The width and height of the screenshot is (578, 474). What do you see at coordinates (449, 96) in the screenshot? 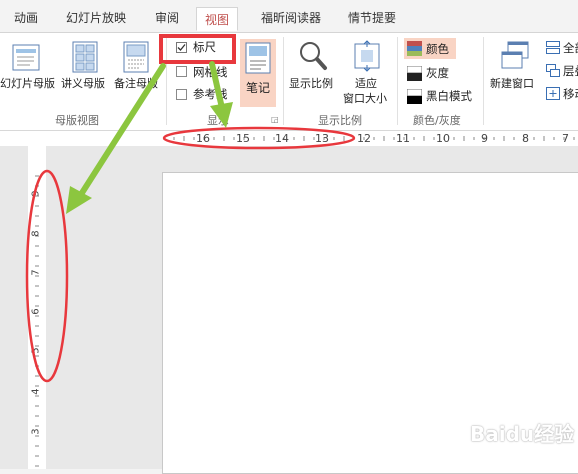
I see `black-white-button: 黑白模式` at bounding box center [449, 96].